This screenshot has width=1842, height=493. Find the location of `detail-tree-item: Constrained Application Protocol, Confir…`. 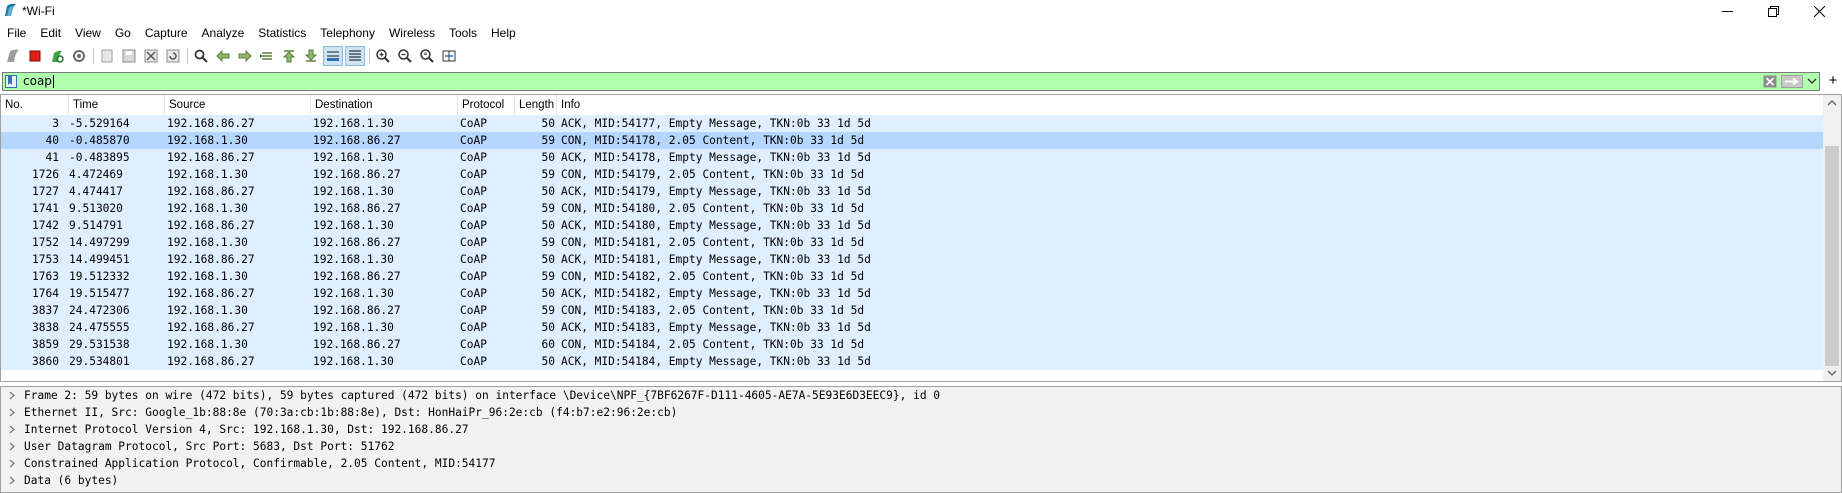

detail-tree-item: Constrained Application Protocol, Confir… is located at coordinates (921, 463).